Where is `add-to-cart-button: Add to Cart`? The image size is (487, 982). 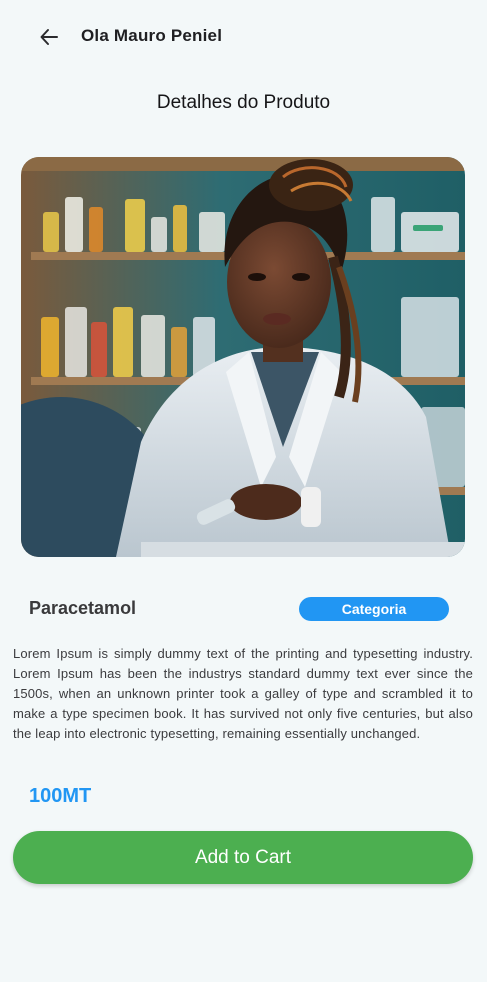
add-to-cart-button: Add to Cart is located at coordinates (243, 857).